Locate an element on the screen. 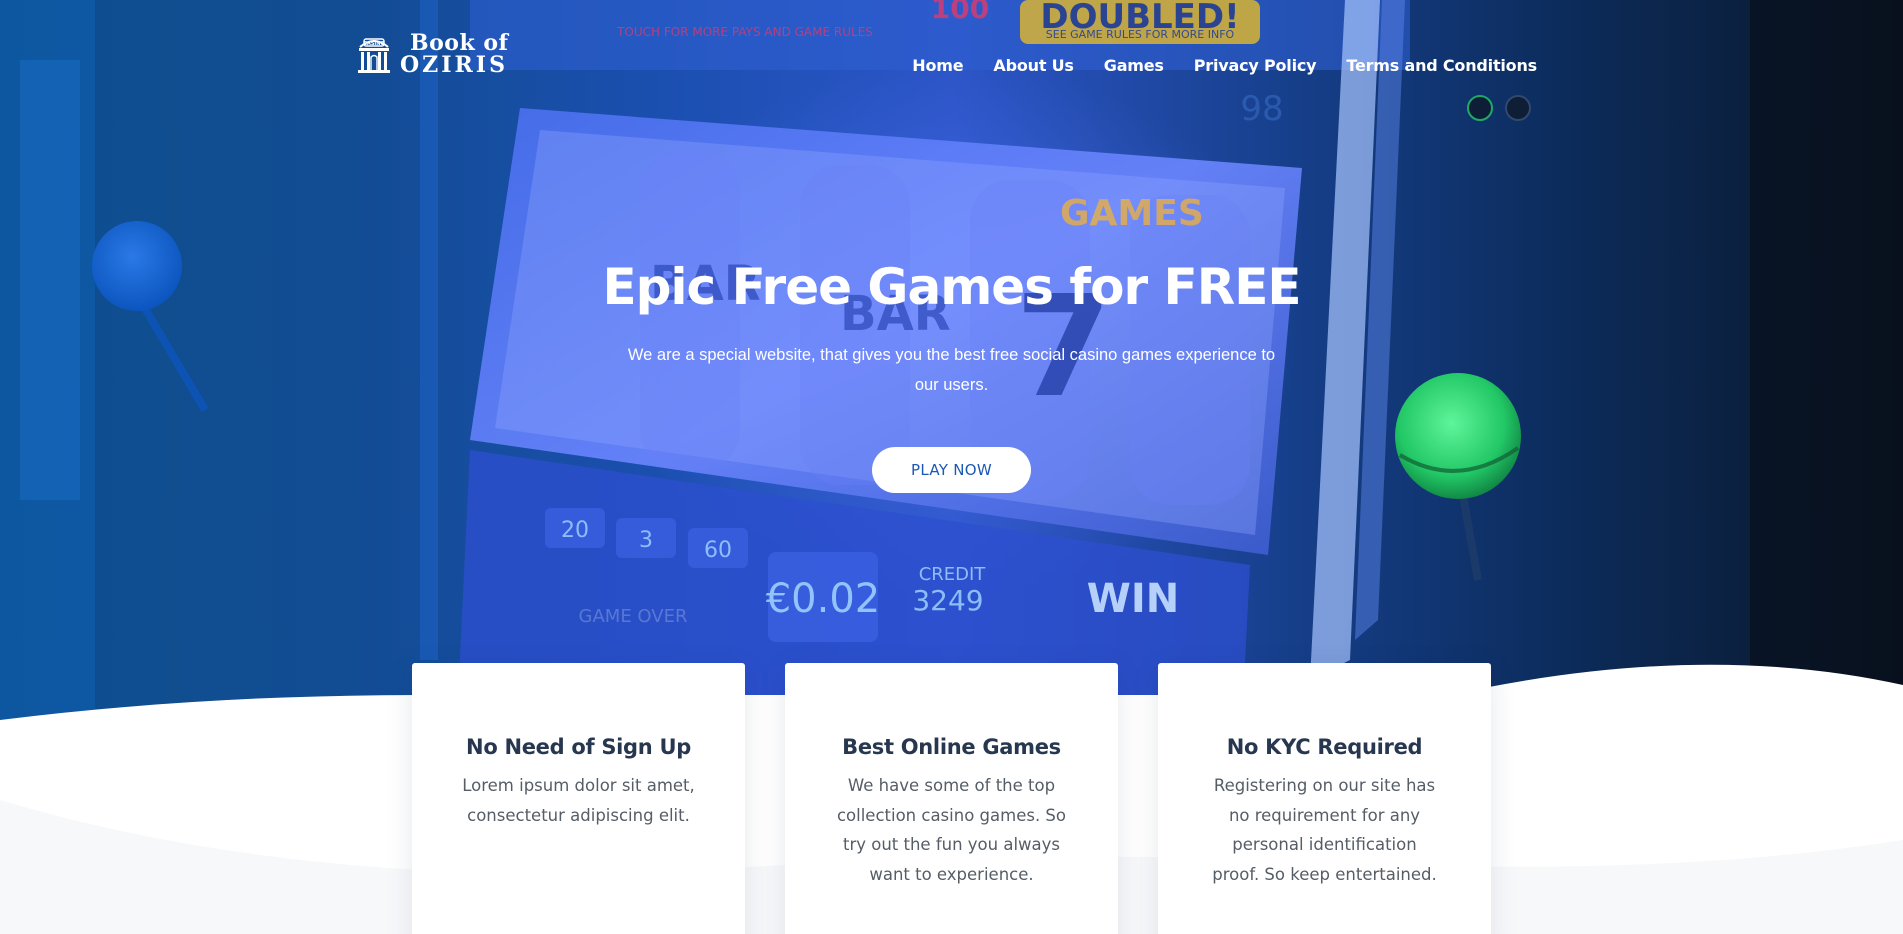  play-now-button: PLAY NOW is located at coordinates (951, 470).